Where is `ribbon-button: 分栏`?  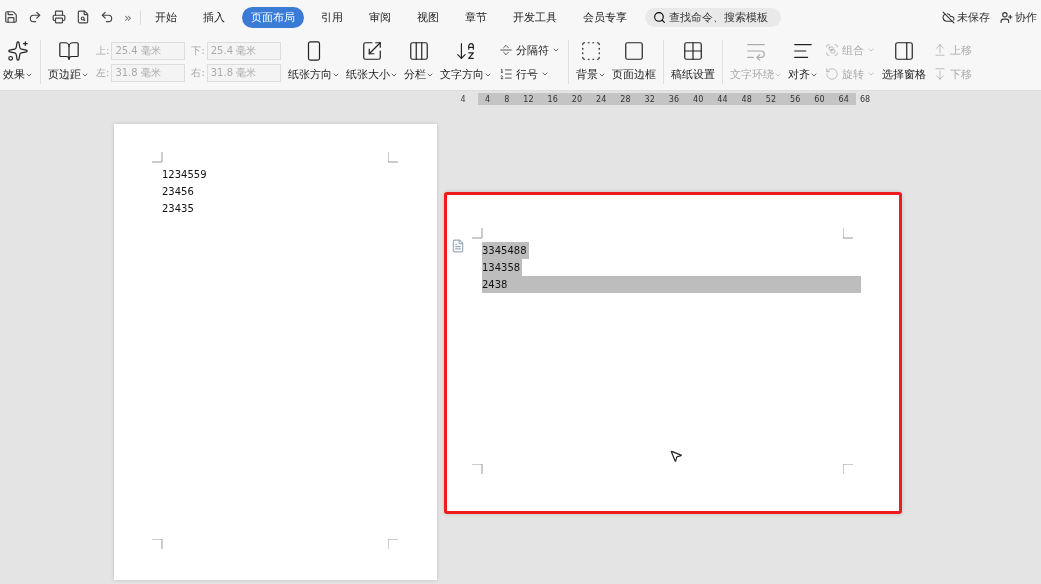 ribbon-button: 分栏 is located at coordinates (418, 62).